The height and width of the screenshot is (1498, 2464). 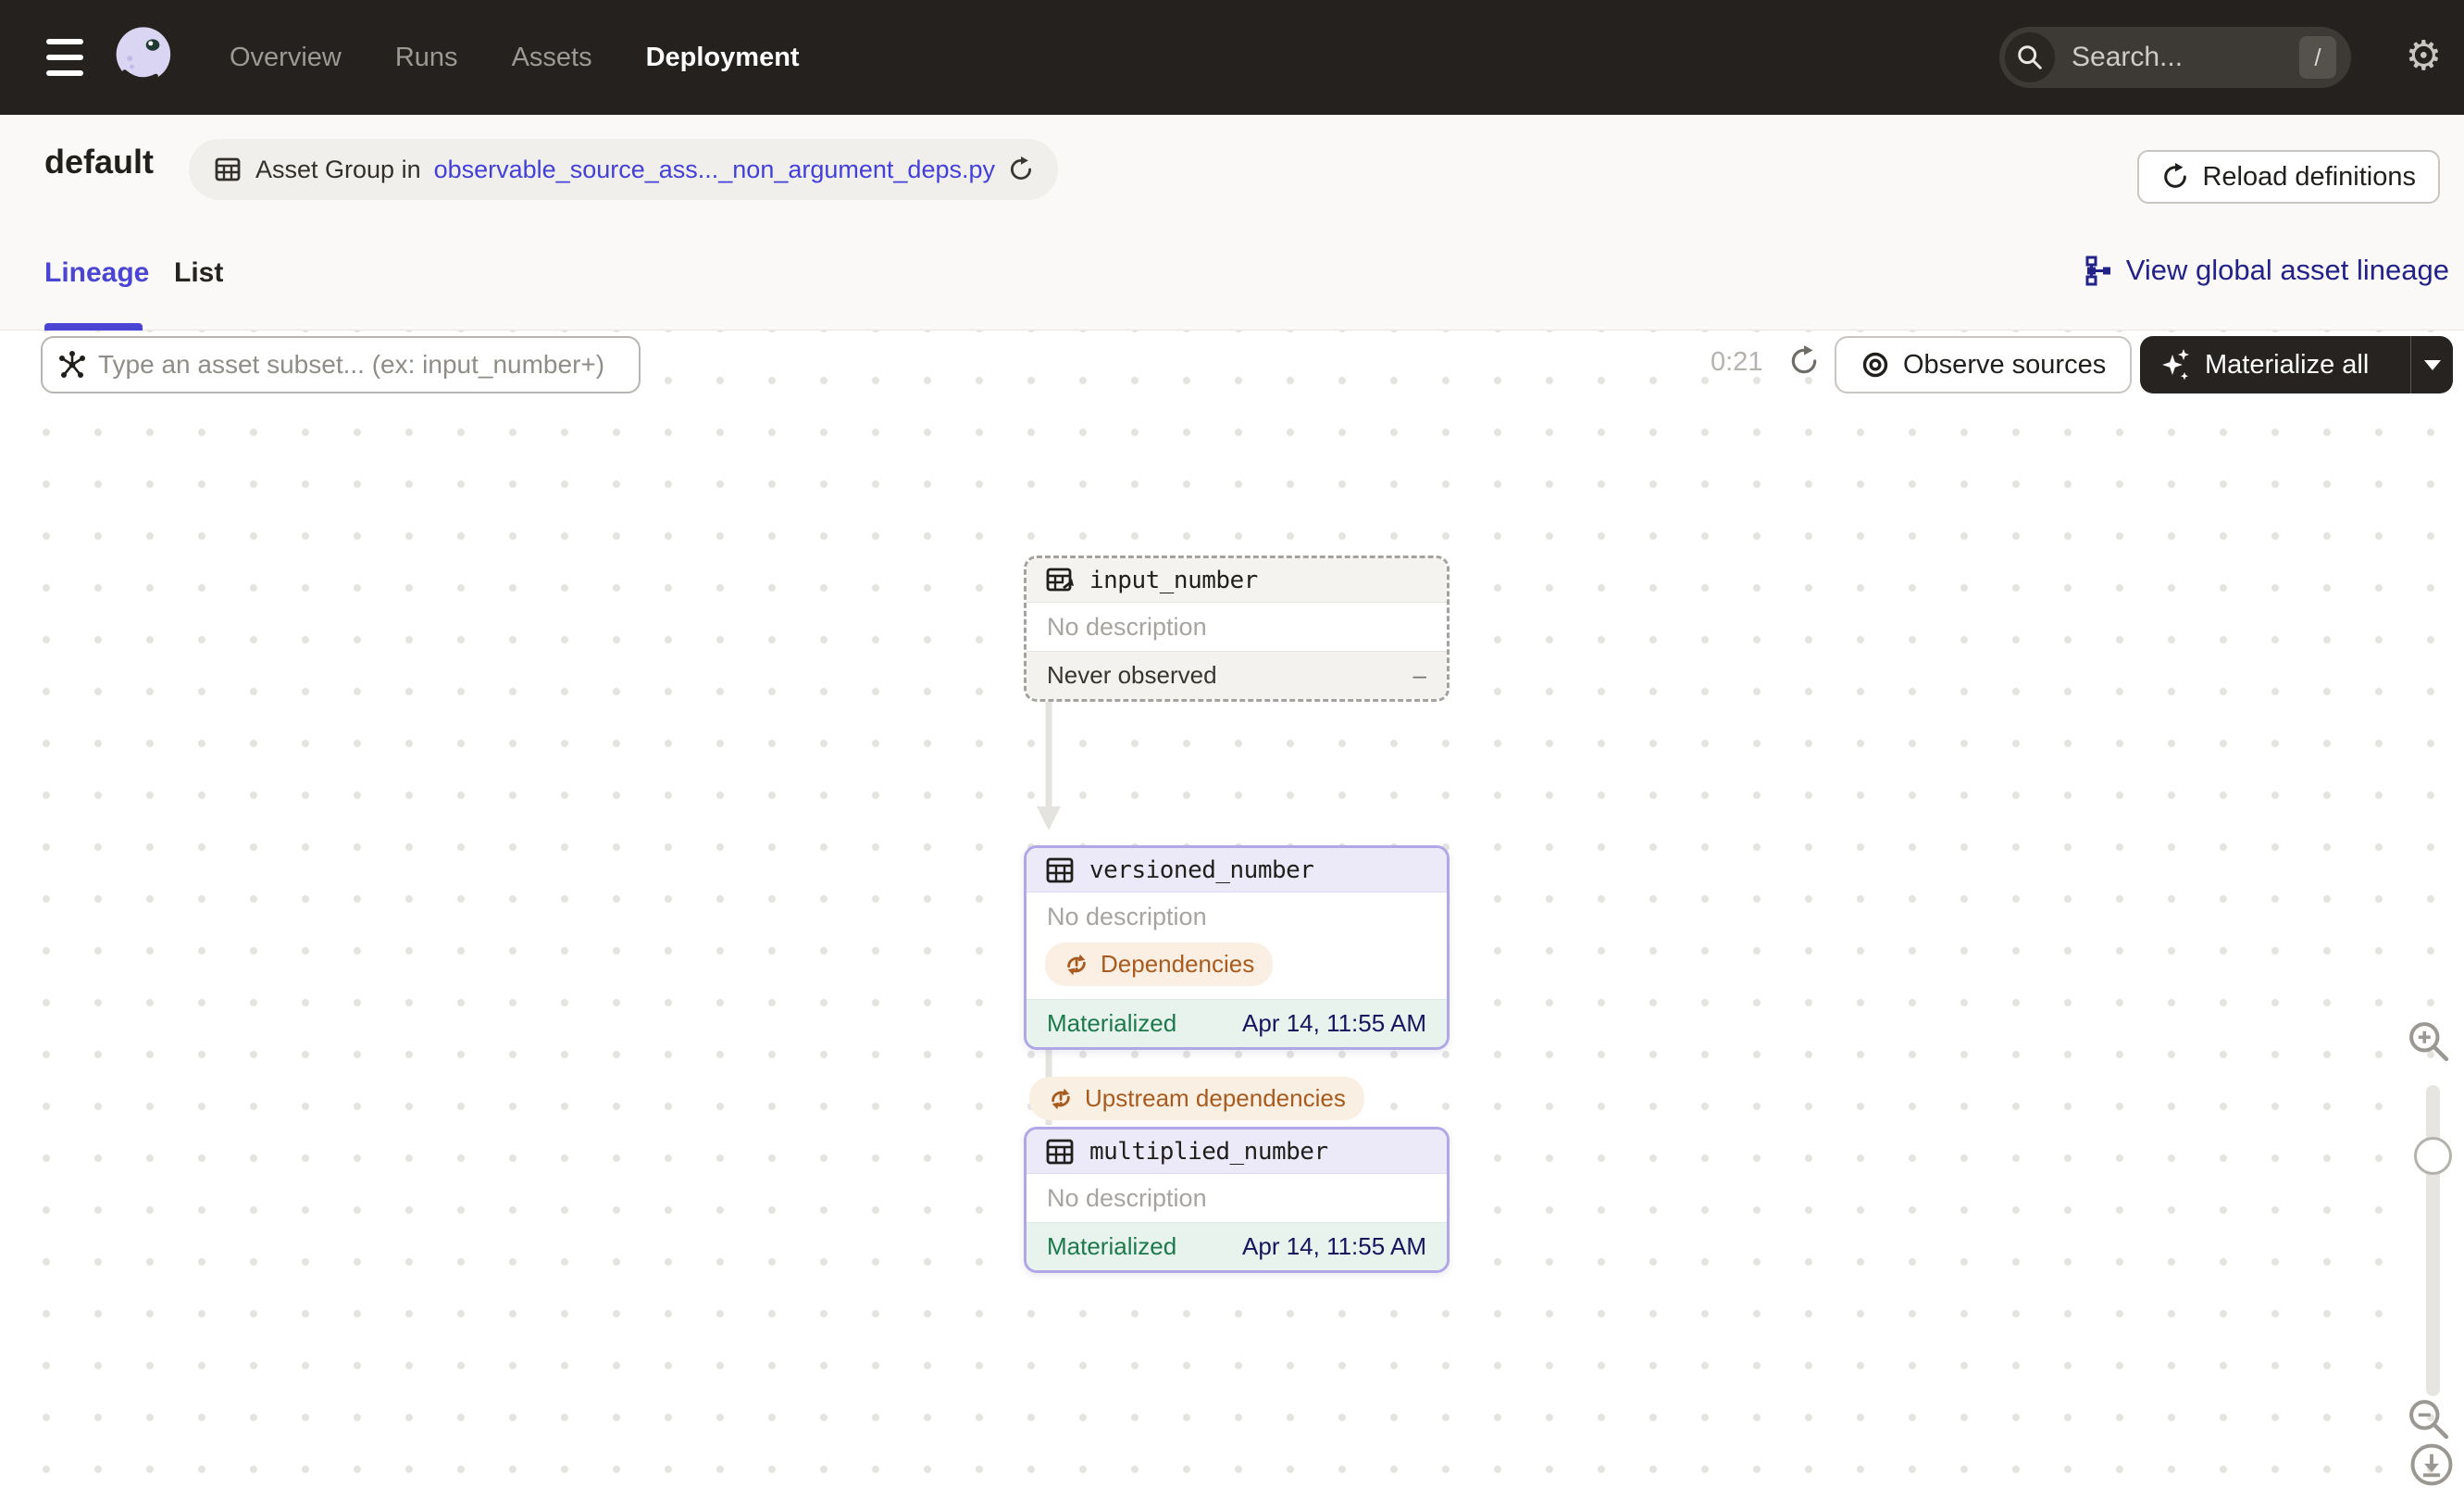 What do you see at coordinates (2424, 57) in the screenshot?
I see `settings-gear-icon: ⚙` at bounding box center [2424, 57].